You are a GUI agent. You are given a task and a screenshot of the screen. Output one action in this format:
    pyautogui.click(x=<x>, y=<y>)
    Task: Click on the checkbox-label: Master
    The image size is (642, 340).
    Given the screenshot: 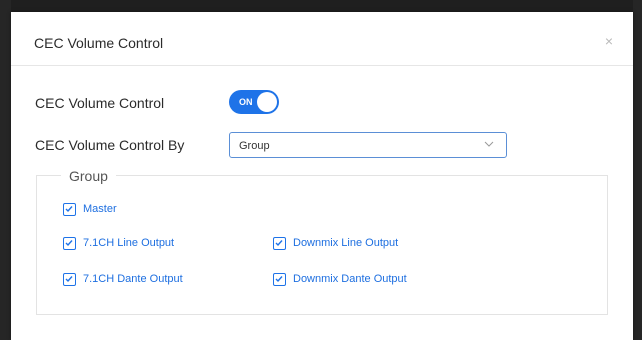 What is the action you would take?
    pyautogui.click(x=100, y=209)
    